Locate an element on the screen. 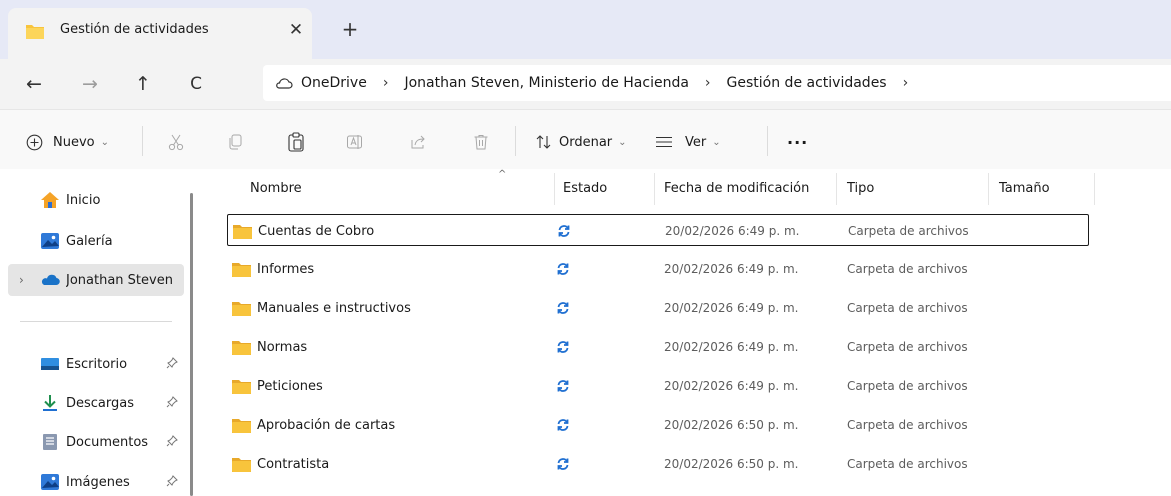  sidebar-item-label: Galería is located at coordinates (89, 241).